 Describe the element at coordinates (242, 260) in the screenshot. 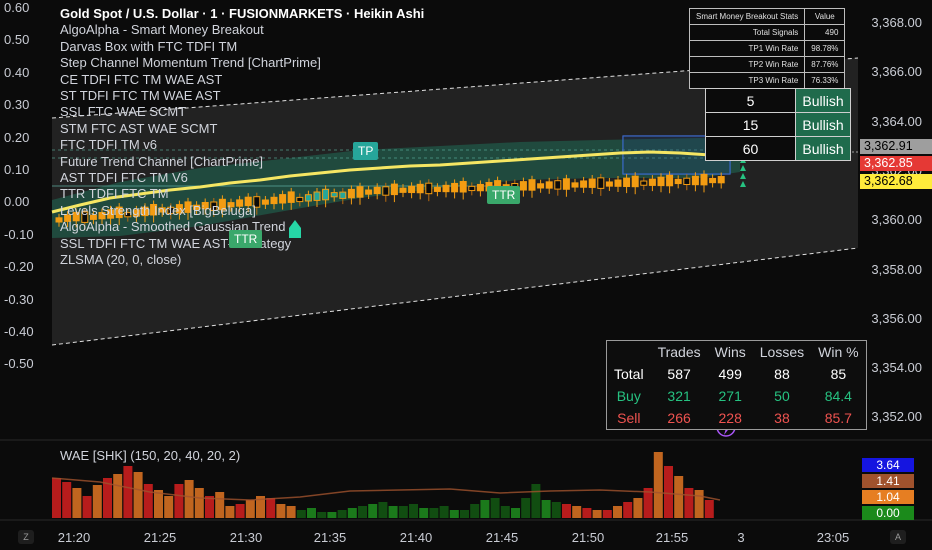

I see `indicator-legend-item: ZLSMA (20, 0, close)` at that location.